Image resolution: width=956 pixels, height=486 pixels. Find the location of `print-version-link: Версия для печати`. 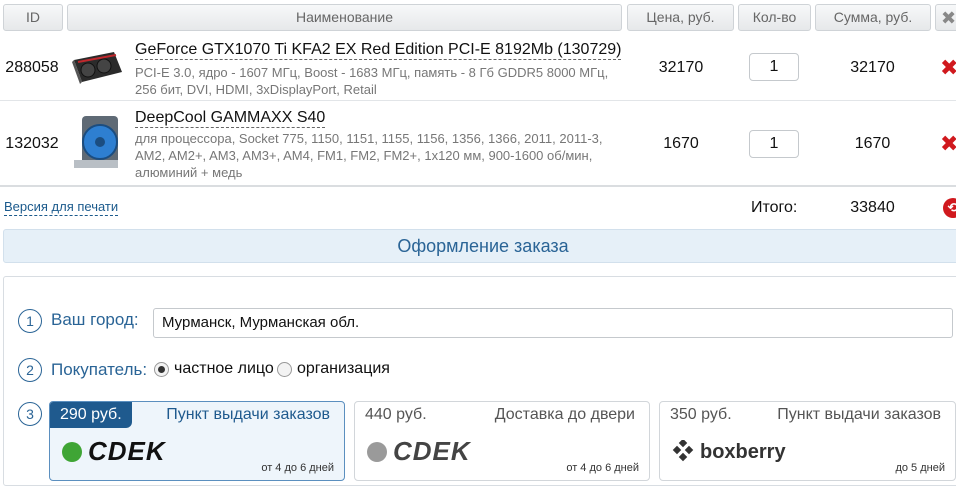

print-version-link: Версия для печати is located at coordinates (61, 207).